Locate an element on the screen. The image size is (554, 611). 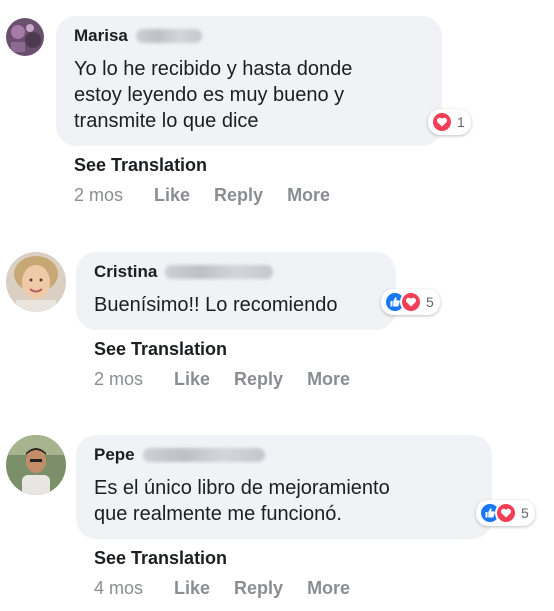
comment-bubble: Cristina Buenísimo!! Lo recomiendo is located at coordinates (236, 291).